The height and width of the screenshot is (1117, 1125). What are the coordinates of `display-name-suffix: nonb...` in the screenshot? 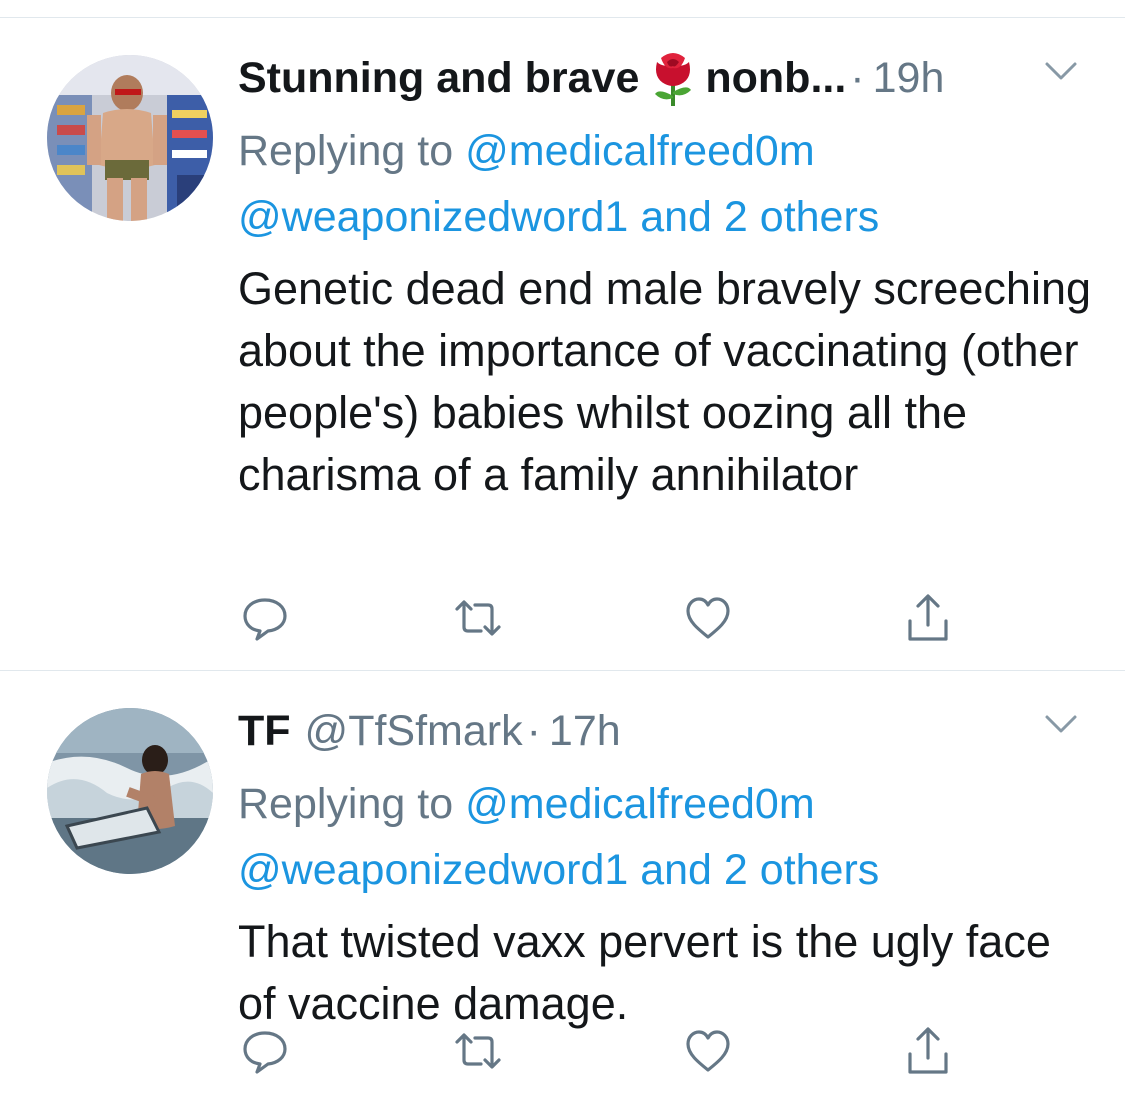 It's located at (775, 78).